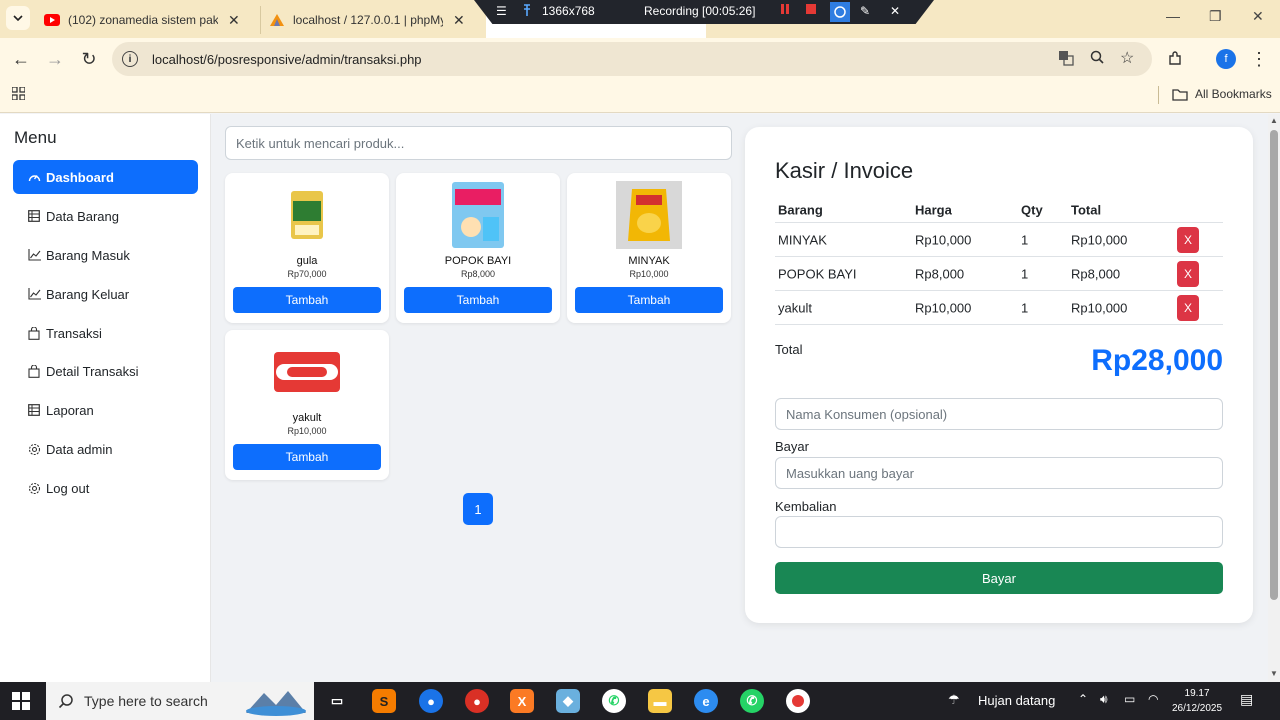  I want to click on item-price: Rp10,000, so click(943, 307).